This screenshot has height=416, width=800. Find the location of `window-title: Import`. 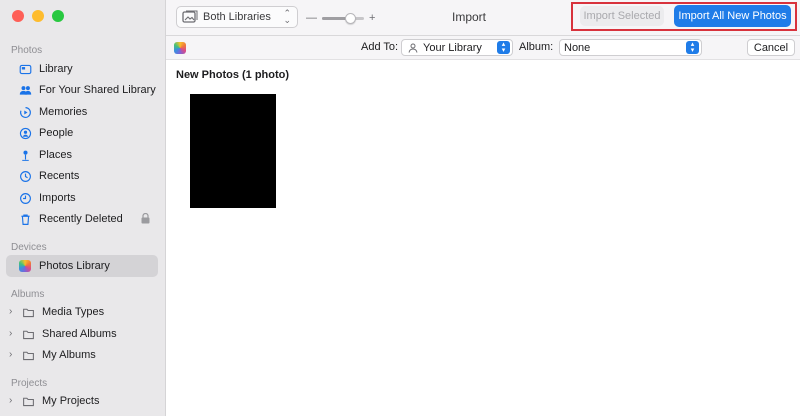

window-title: Import is located at coordinates (469, 17).